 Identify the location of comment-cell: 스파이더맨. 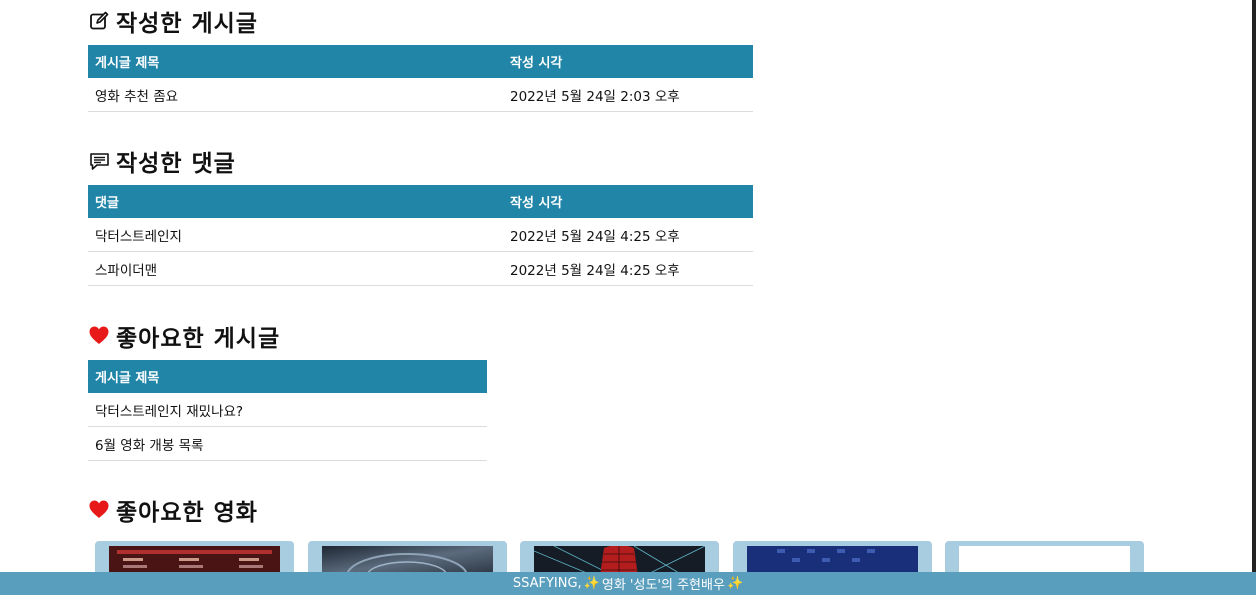
(295, 268).